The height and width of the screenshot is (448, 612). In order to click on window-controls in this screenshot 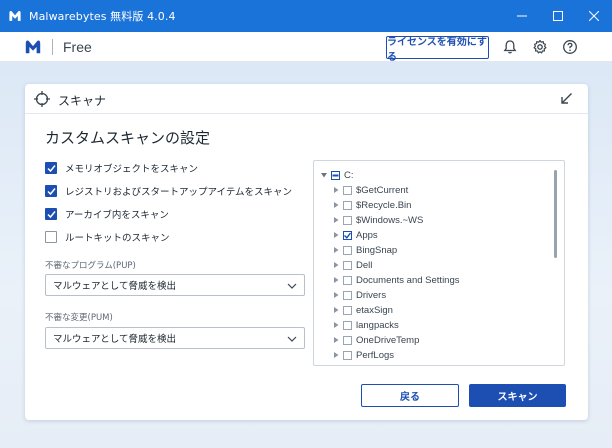, I will do `click(558, 16)`.